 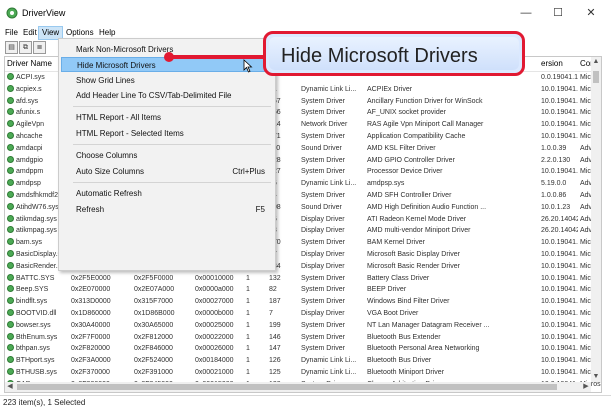 What do you see at coordinates (398, 278) in the screenshot?
I see `table-cell: Battery Class Driver` at bounding box center [398, 278].